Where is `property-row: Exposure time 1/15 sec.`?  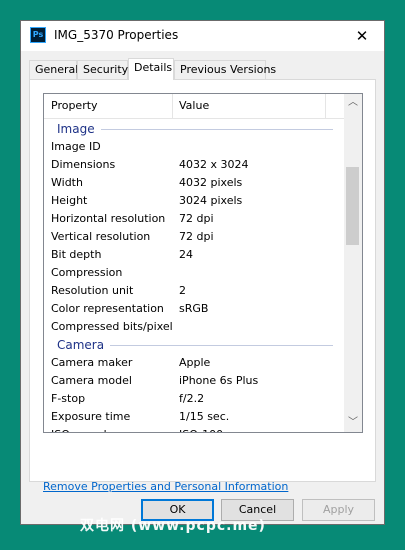
property-row: Exposure time 1/15 sec. is located at coordinates (194, 417).